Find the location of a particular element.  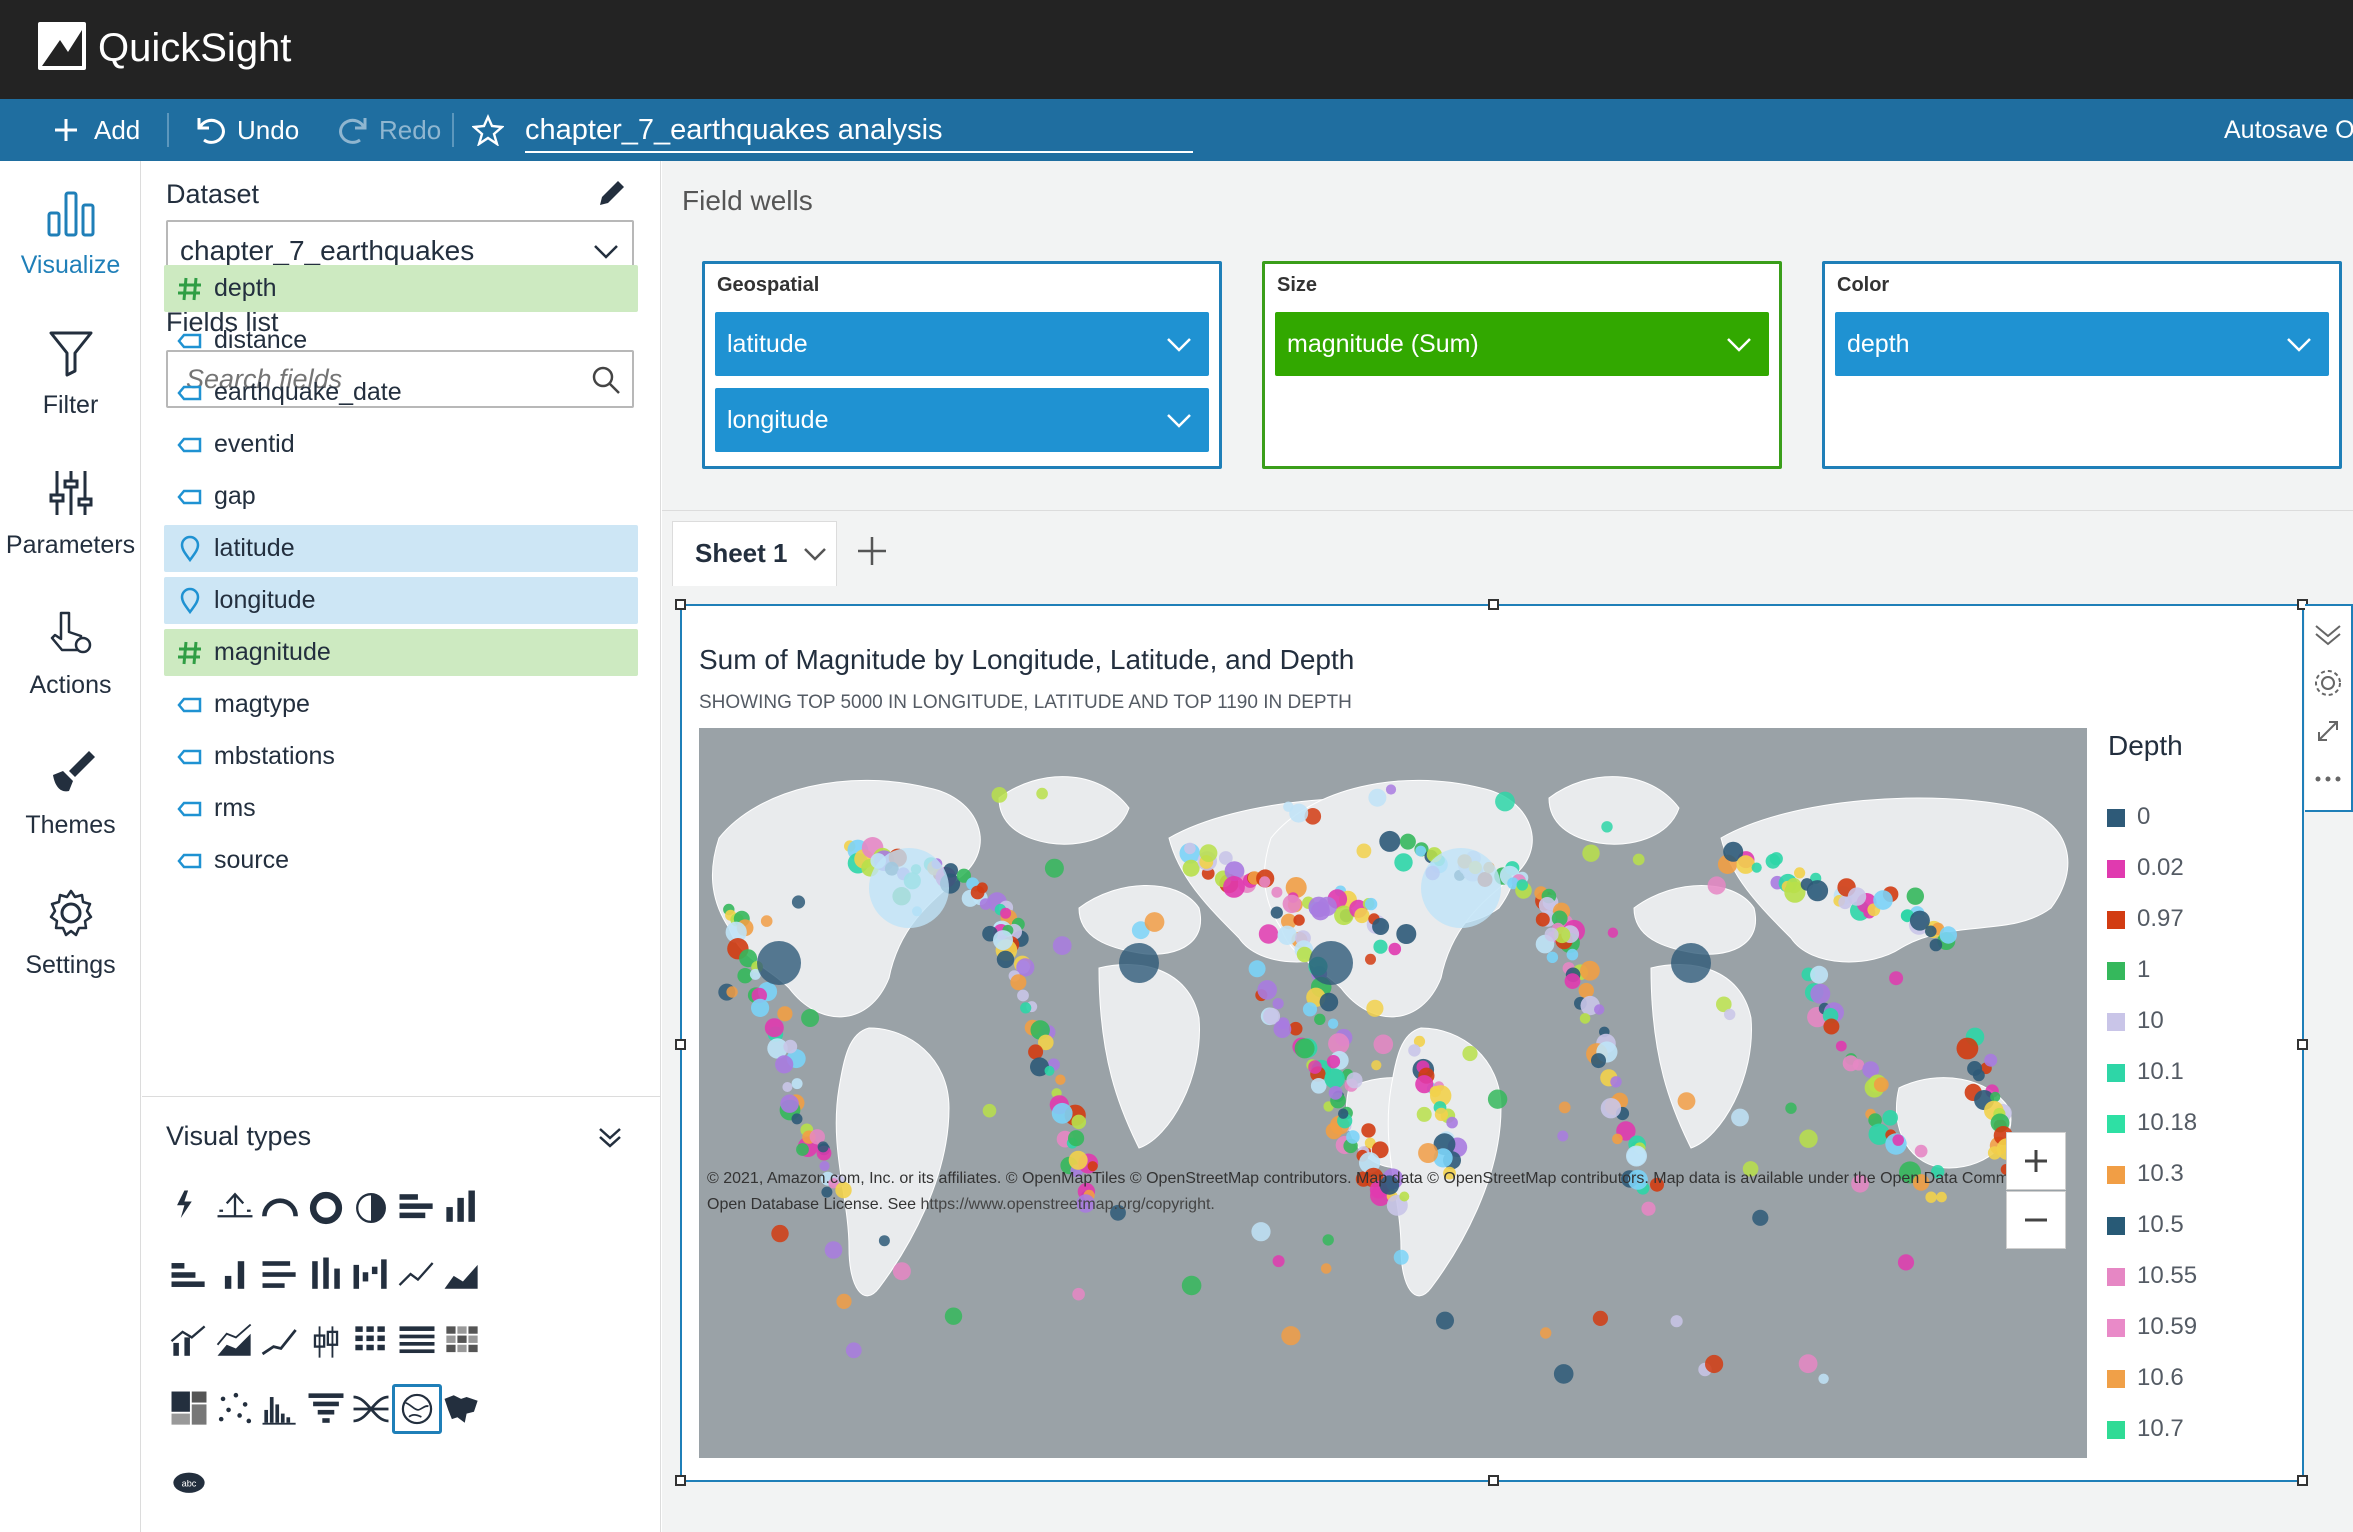

add-sheet-plus-icon is located at coordinates (872, 551).